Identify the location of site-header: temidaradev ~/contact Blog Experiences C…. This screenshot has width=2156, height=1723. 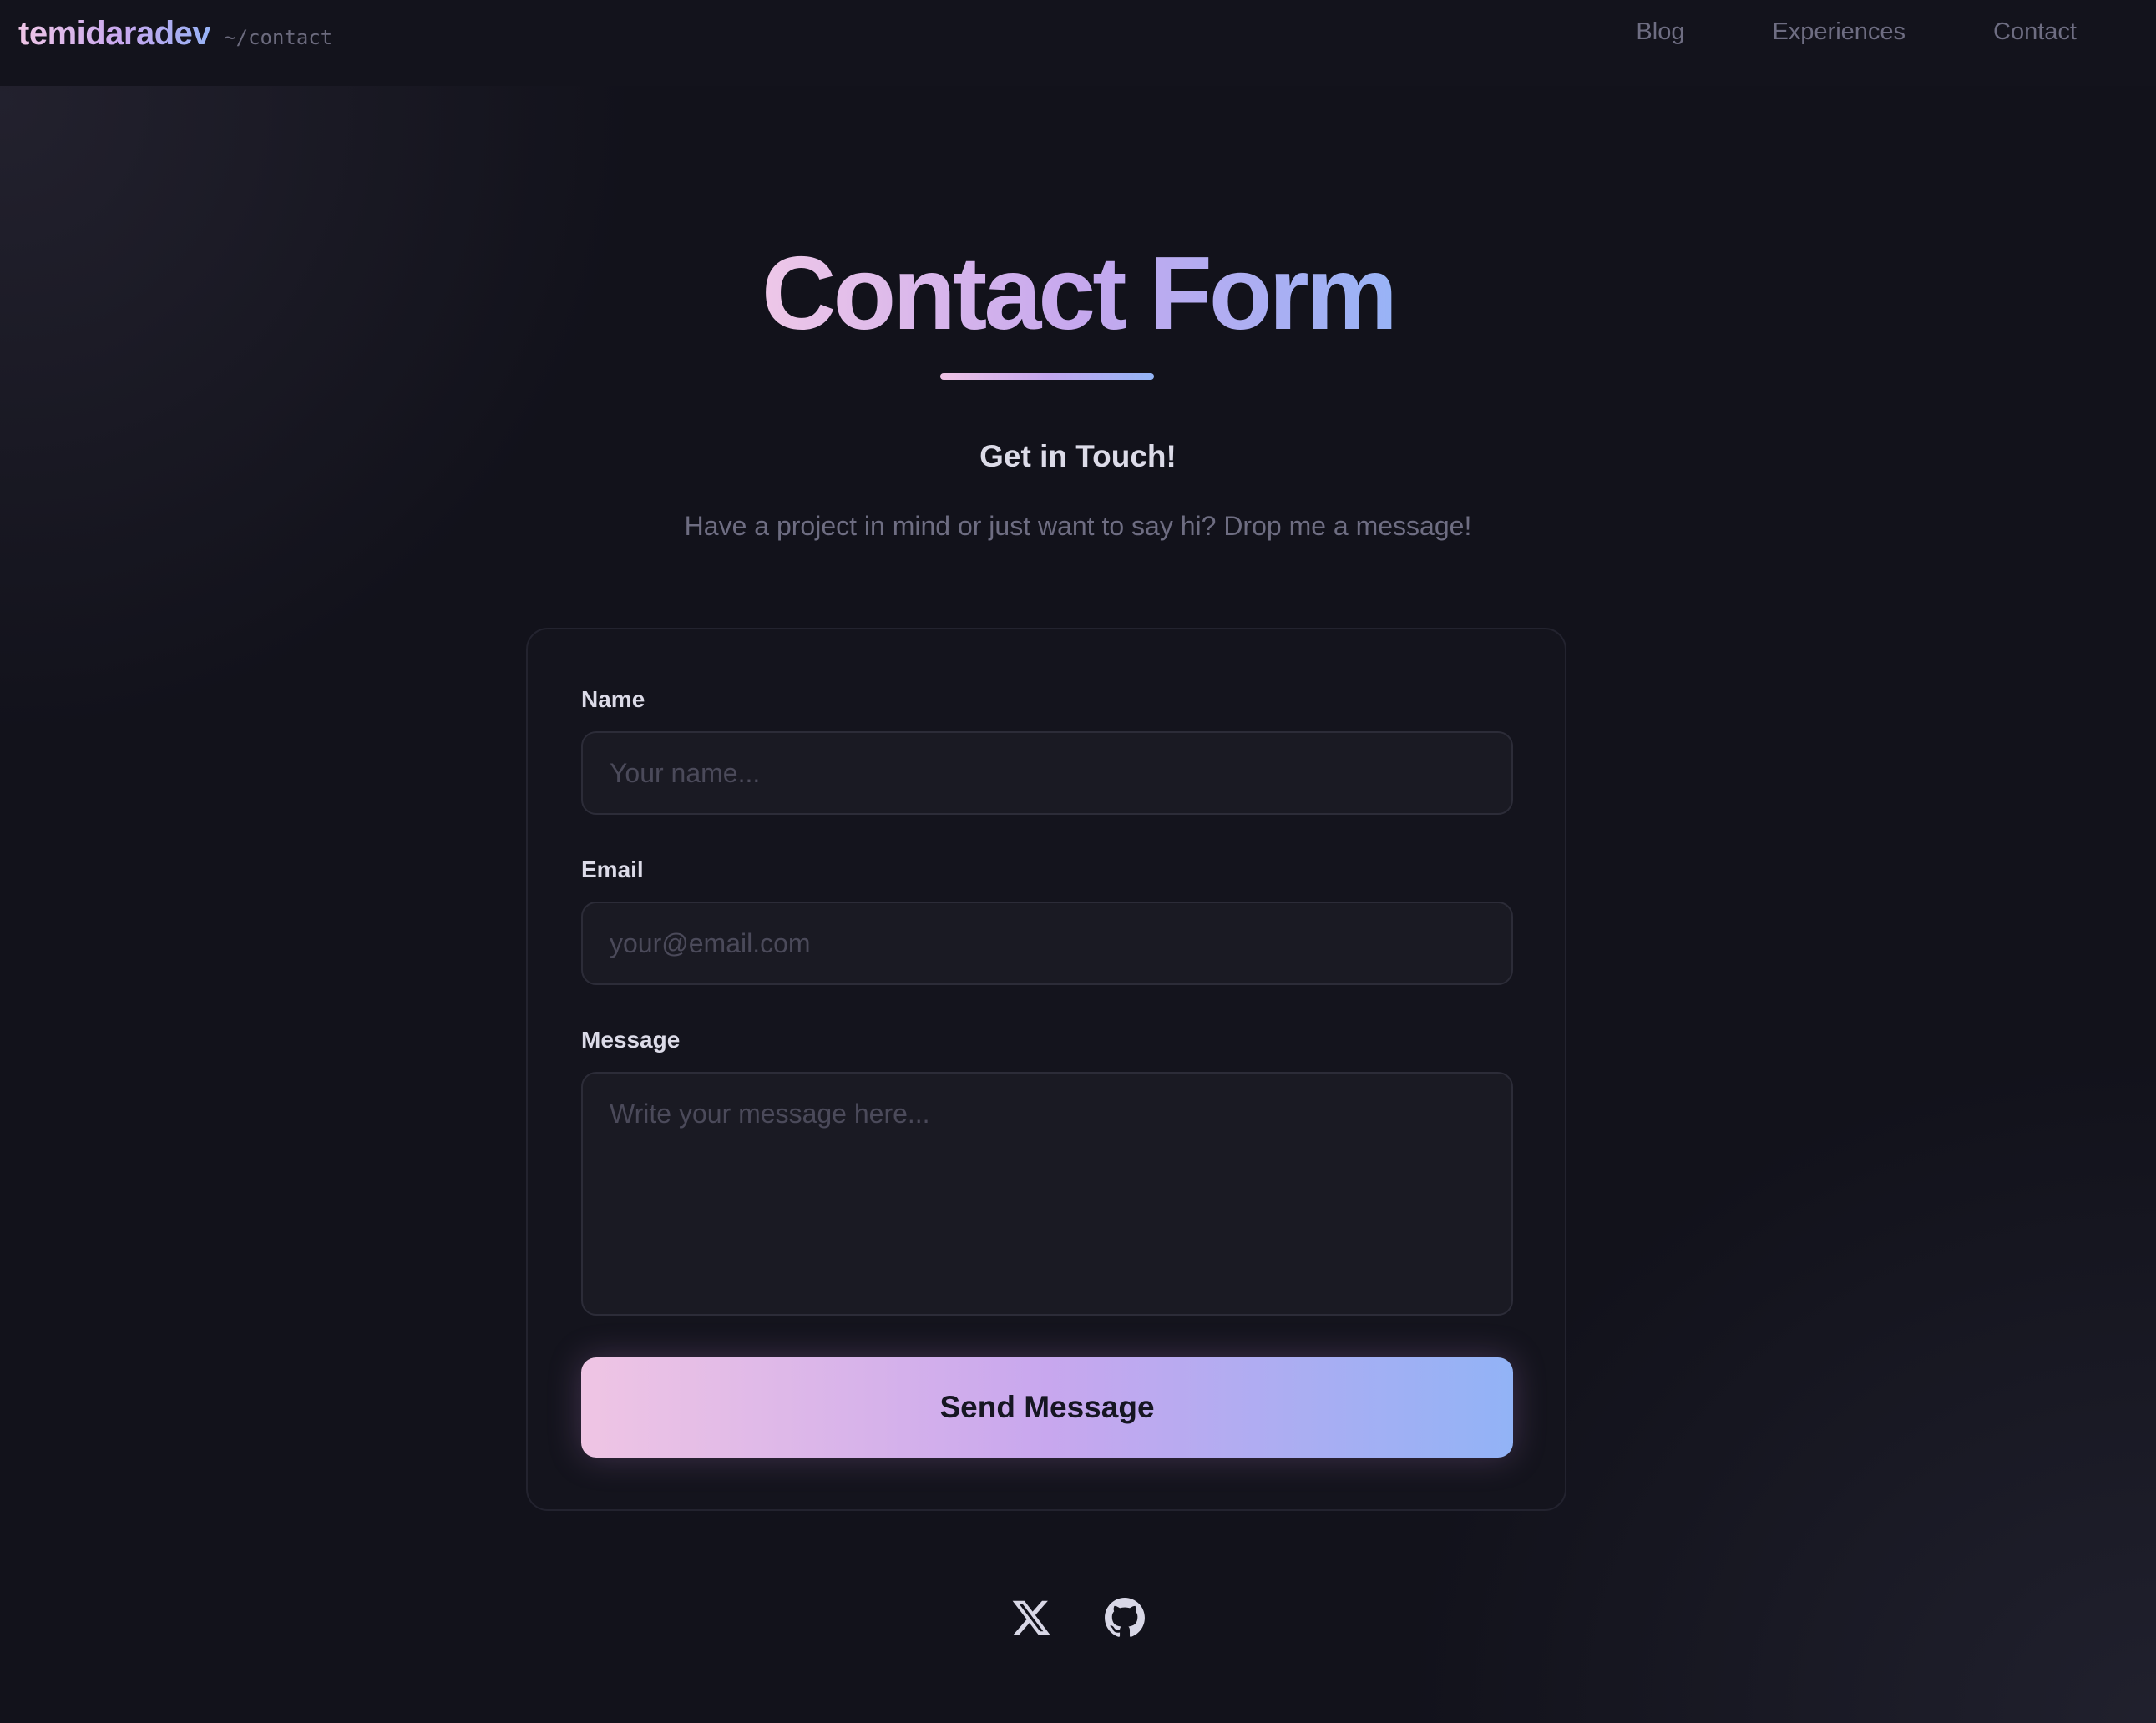
(1078, 43).